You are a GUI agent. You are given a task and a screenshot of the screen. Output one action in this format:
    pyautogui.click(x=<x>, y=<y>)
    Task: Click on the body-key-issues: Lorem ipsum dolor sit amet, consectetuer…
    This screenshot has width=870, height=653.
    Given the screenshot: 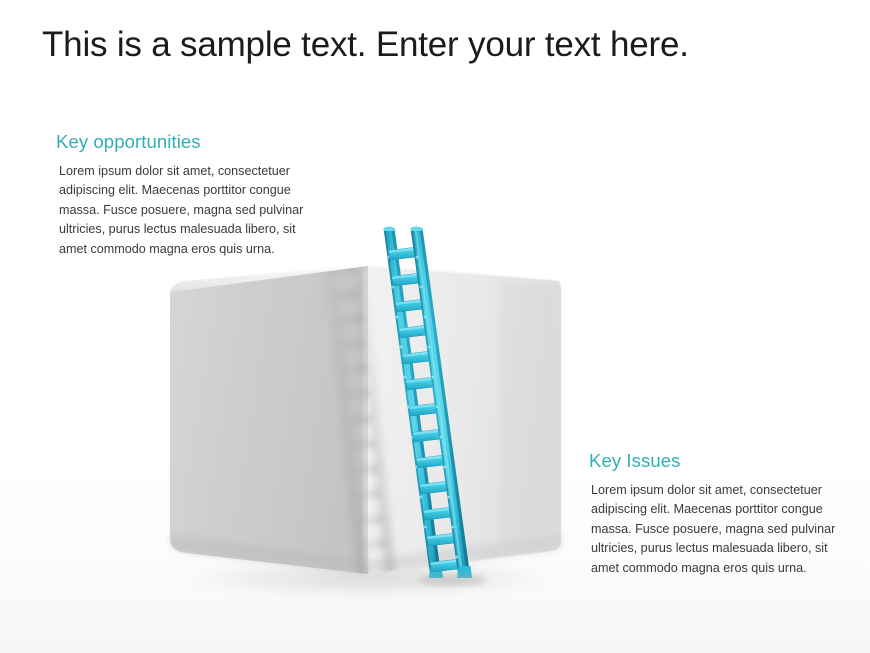 What is the action you would take?
    pyautogui.click(x=713, y=529)
    